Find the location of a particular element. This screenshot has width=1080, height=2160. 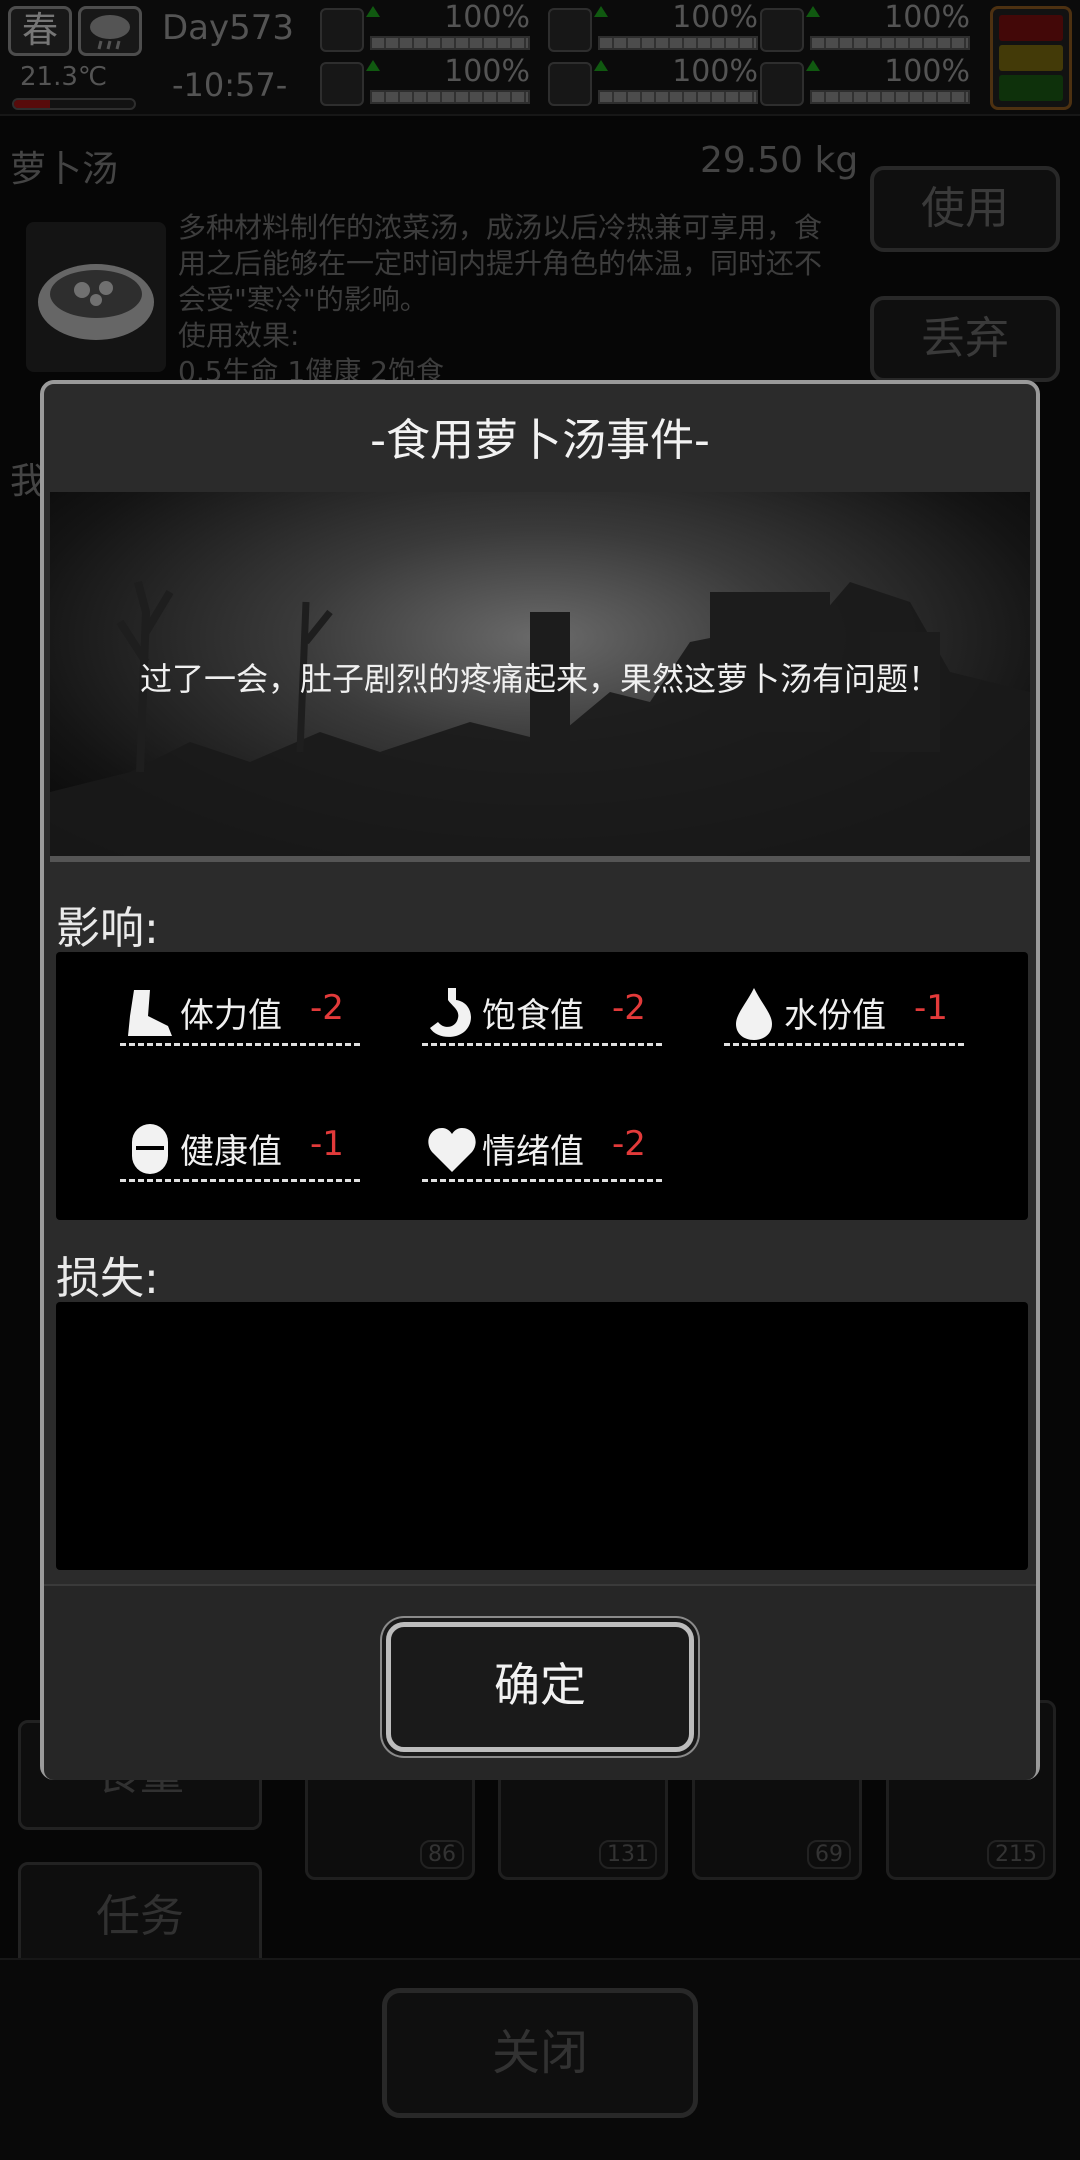

confirm-button: 确定 is located at coordinates (540, 1687).